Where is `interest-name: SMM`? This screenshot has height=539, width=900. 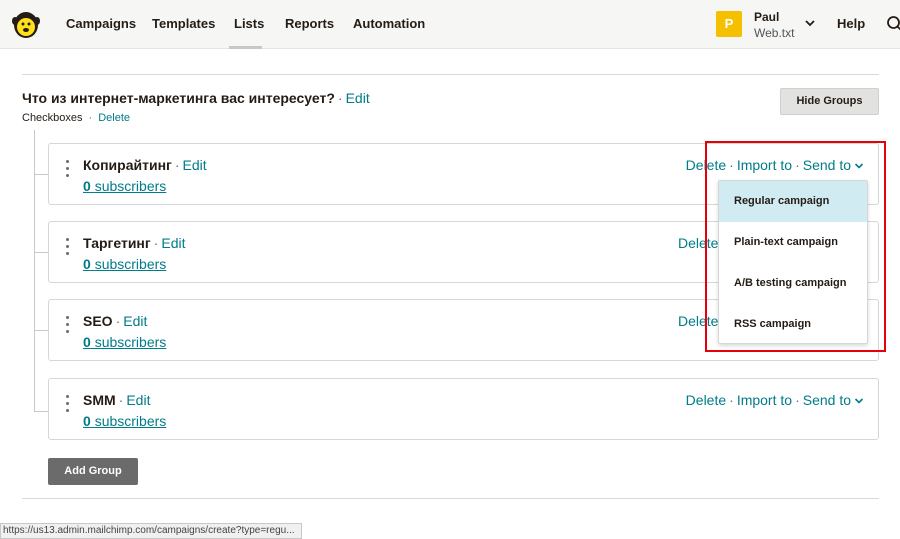
interest-name: SMM is located at coordinates (99, 400).